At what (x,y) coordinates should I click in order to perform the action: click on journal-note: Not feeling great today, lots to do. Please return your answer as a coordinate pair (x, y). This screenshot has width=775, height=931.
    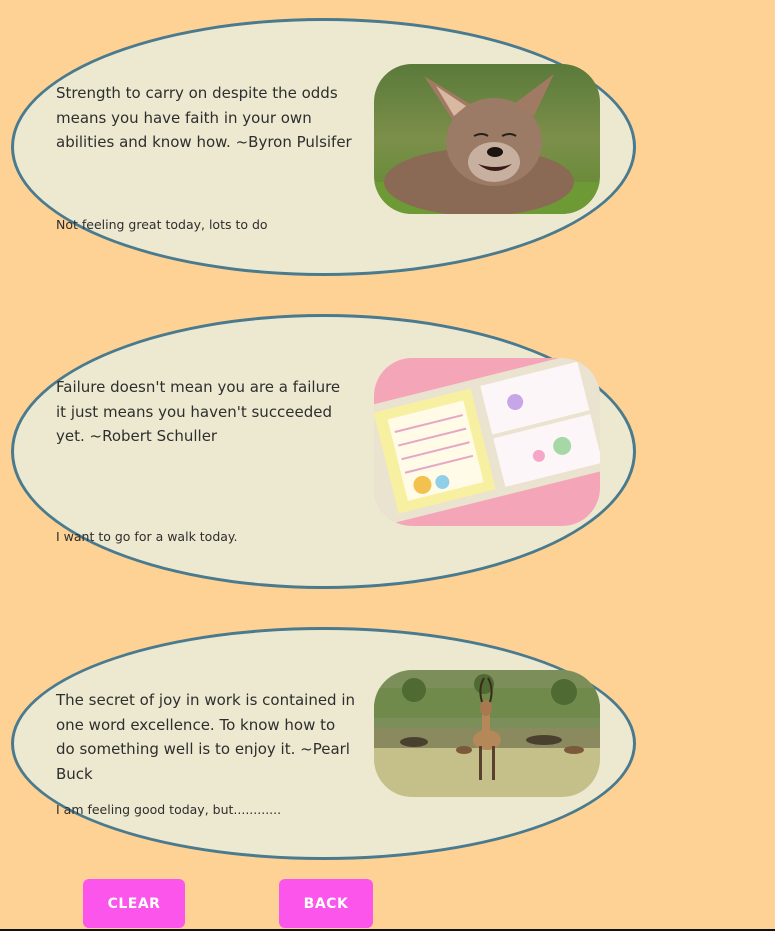
    Looking at the image, I should click on (162, 224).